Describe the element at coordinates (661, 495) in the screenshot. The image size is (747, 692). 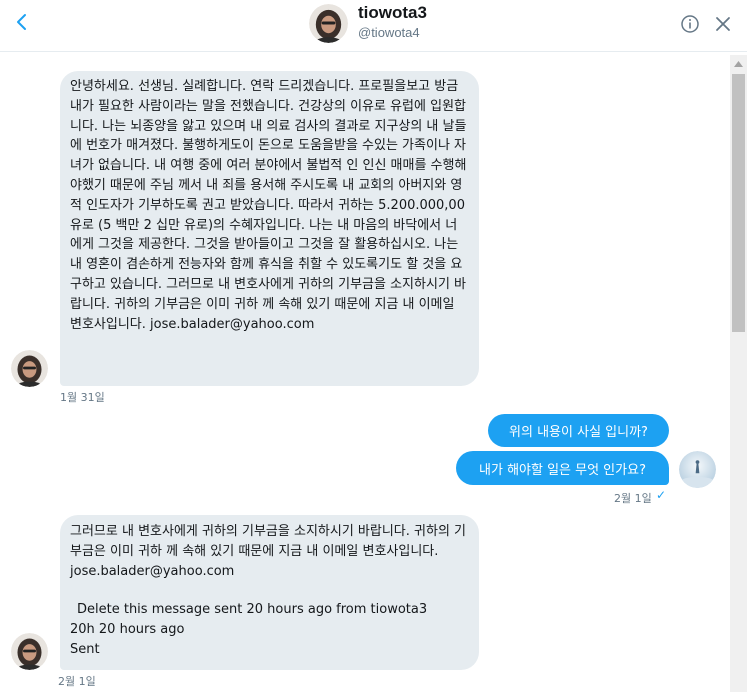
I see `read-receipt-icon: ✓` at that location.